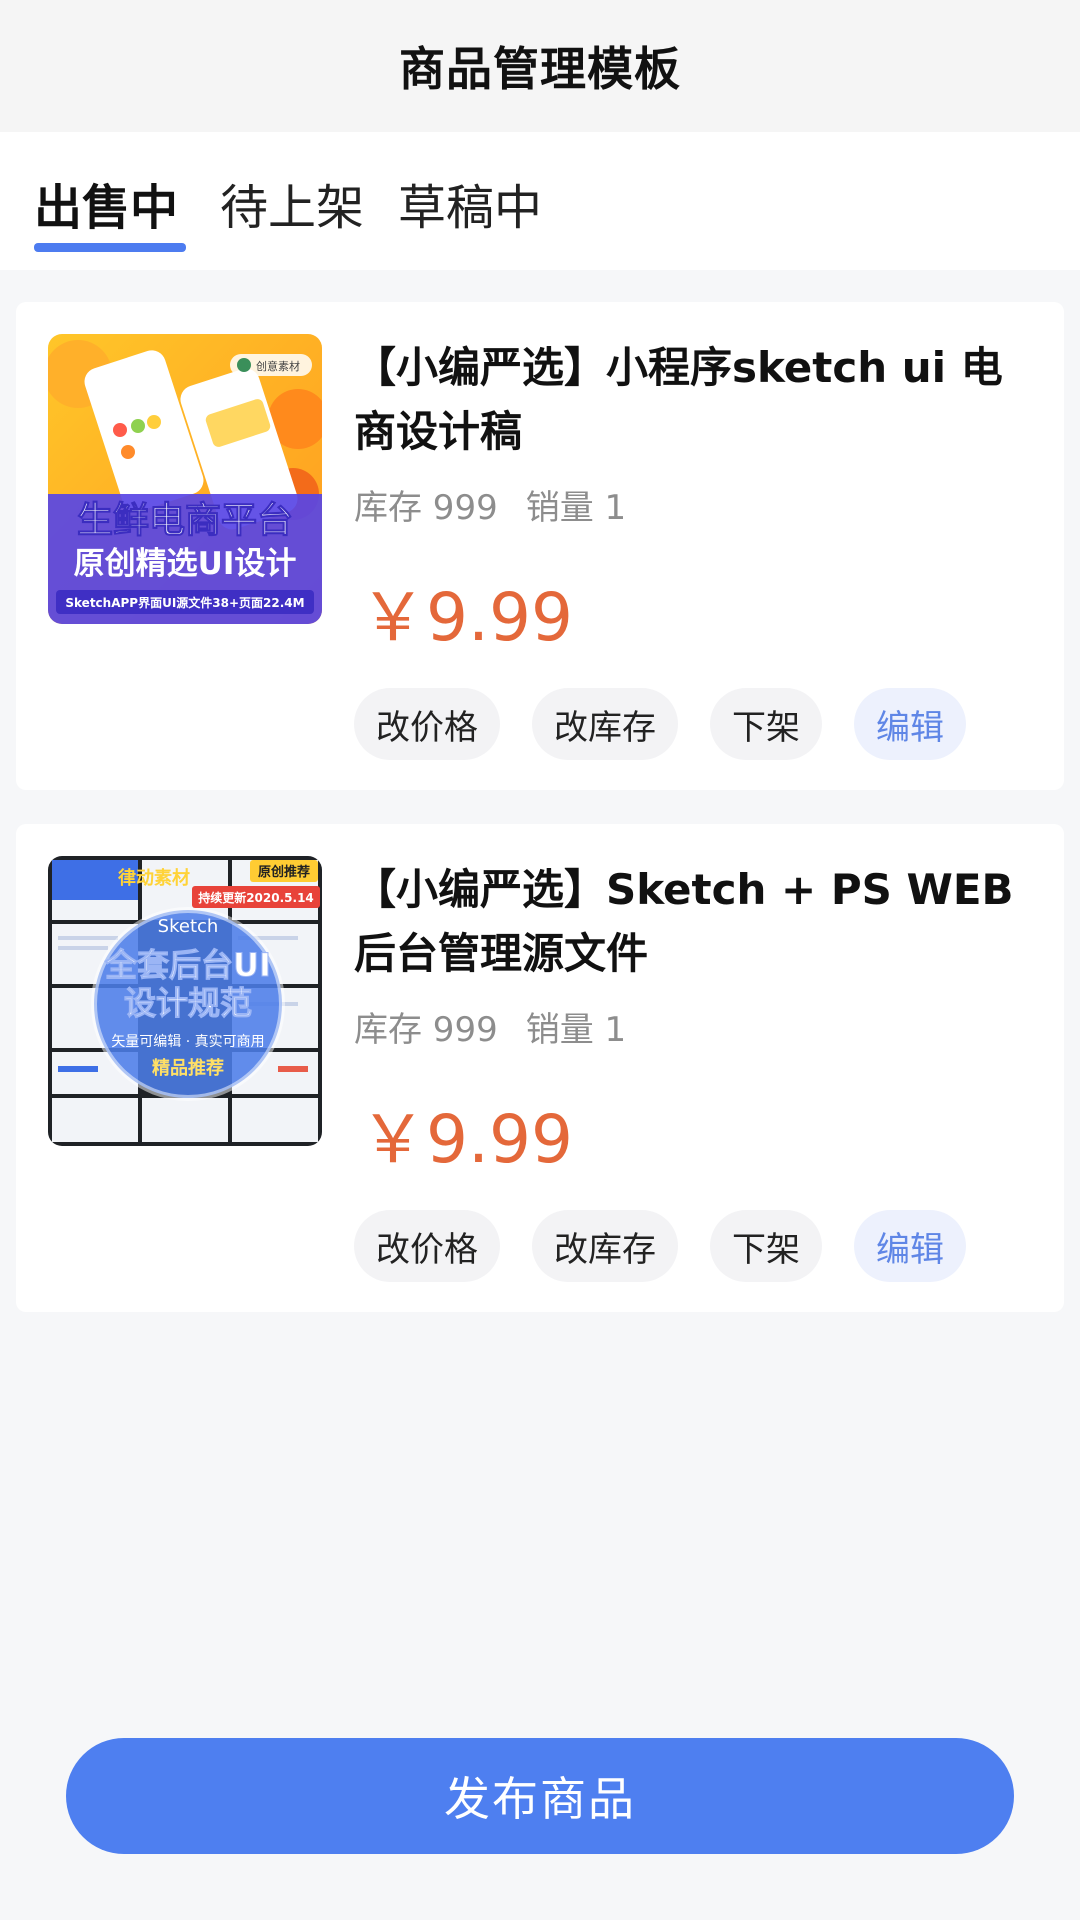 The width and height of the screenshot is (1080, 1920). I want to click on product-title: 【小编严选】Sketch + PS WEB后台管理源文件, so click(694, 922).